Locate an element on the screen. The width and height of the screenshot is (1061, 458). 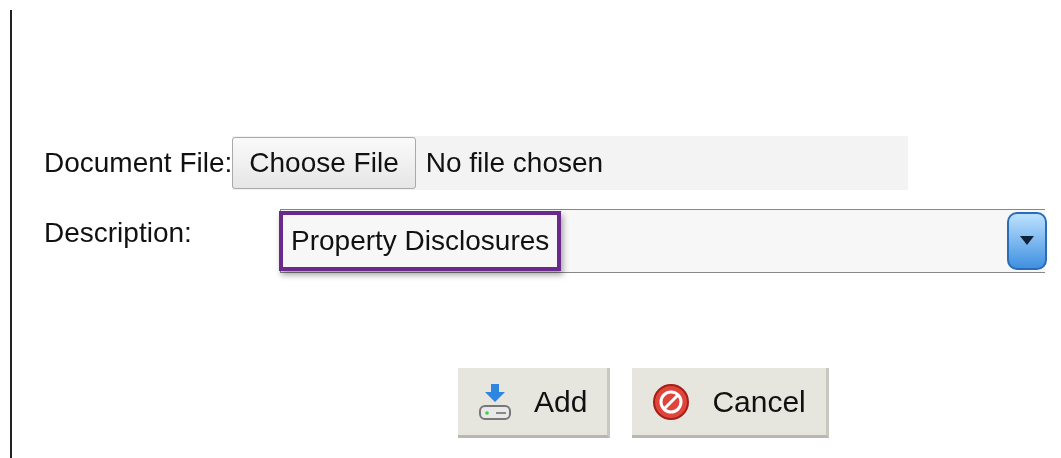
add-button: Add is located at coordinates (534, 403).